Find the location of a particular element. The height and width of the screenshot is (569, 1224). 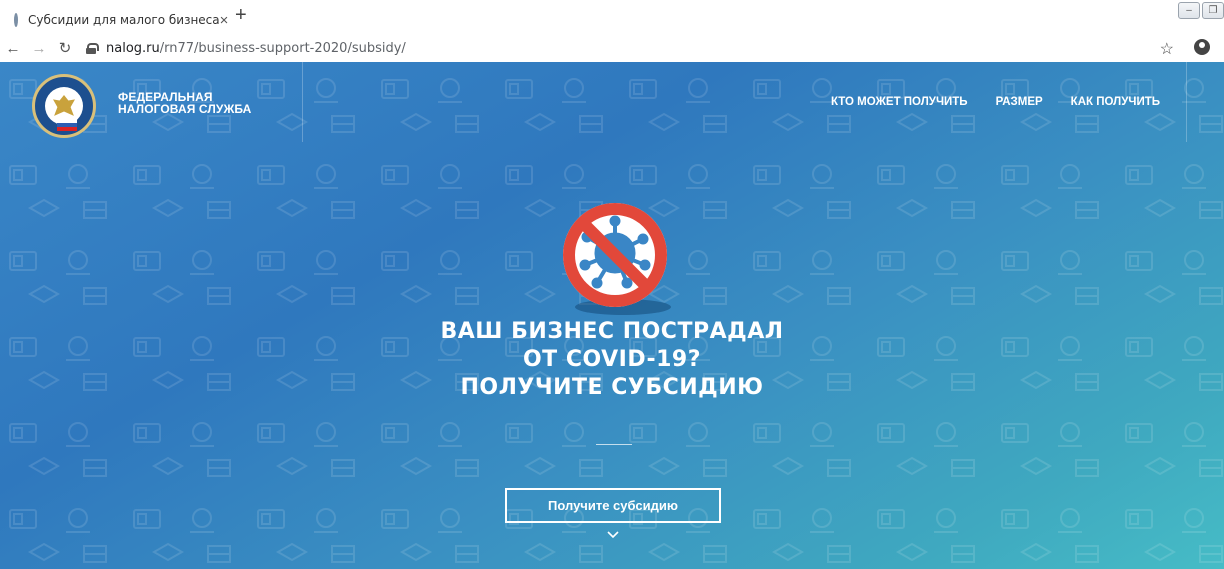

headline-line1: ВАШ БИЗНЕС ПОСТРАДАЛ is located at coordinates (612, 331).